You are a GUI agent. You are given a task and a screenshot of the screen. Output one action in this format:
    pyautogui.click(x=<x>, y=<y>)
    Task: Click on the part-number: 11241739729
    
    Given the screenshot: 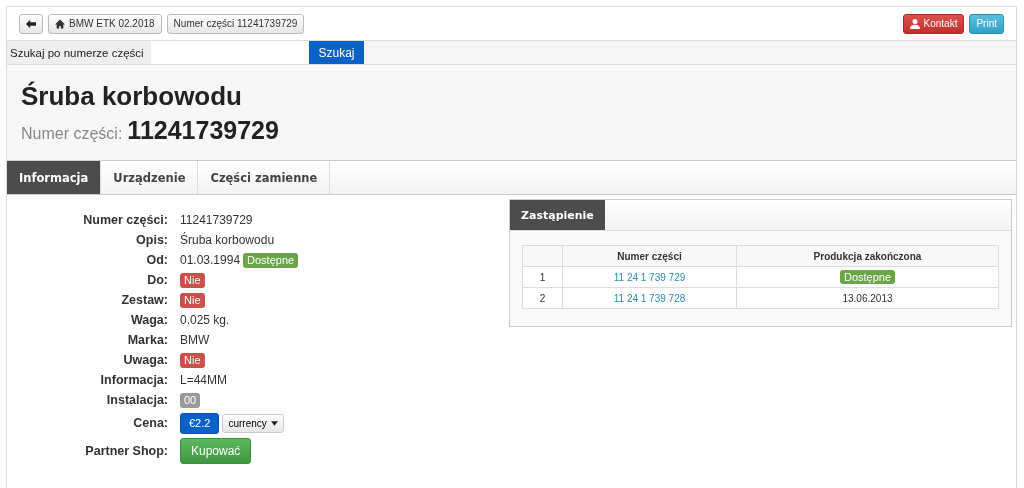 What is the action you would take?
    pyautogui.click(x=203, y=130)
    